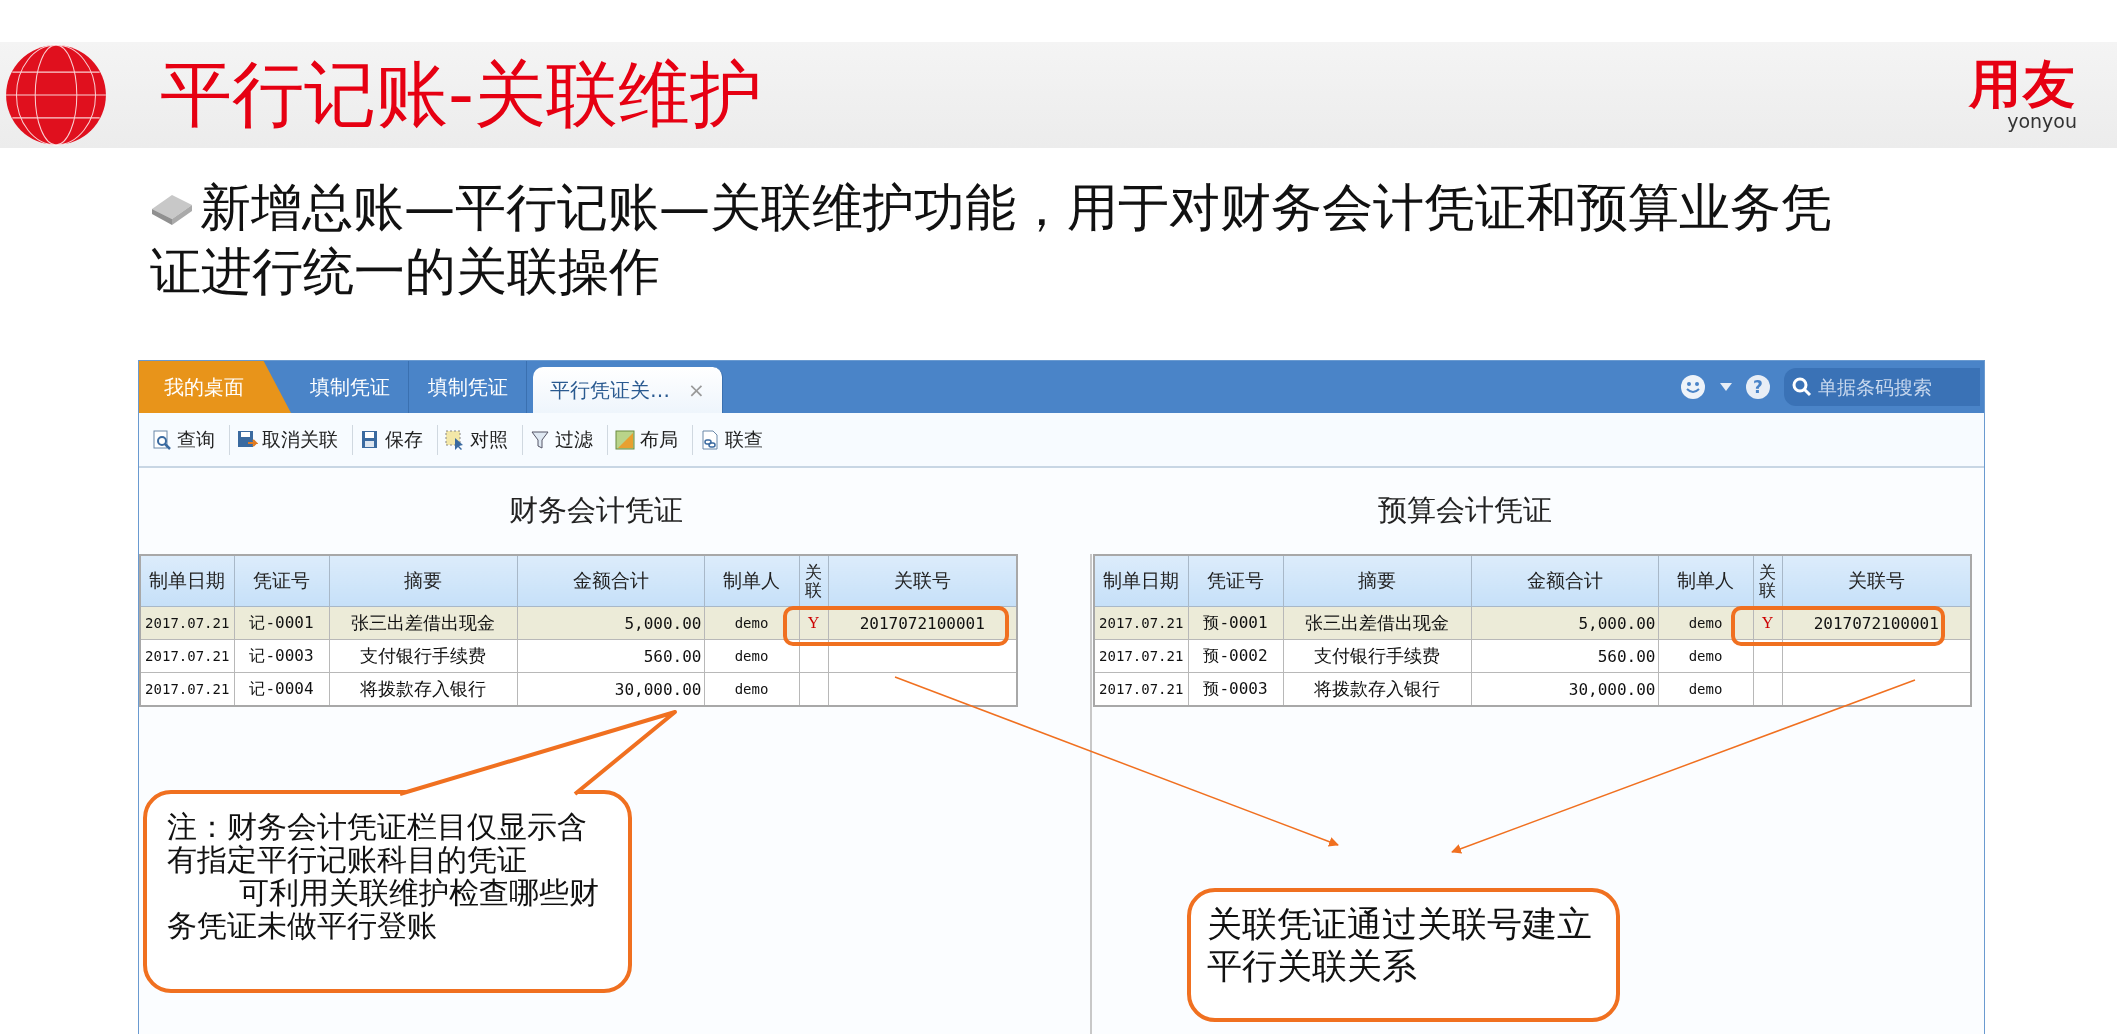 Image resolution: width=2117 pixels, height=1034 pixels. Describe the element at coordinates (1532, 689) in the screenshot. I see `table-row: 2017.07.21 预-0003 将拨款存入银行 30,000.00 demo` at that location.